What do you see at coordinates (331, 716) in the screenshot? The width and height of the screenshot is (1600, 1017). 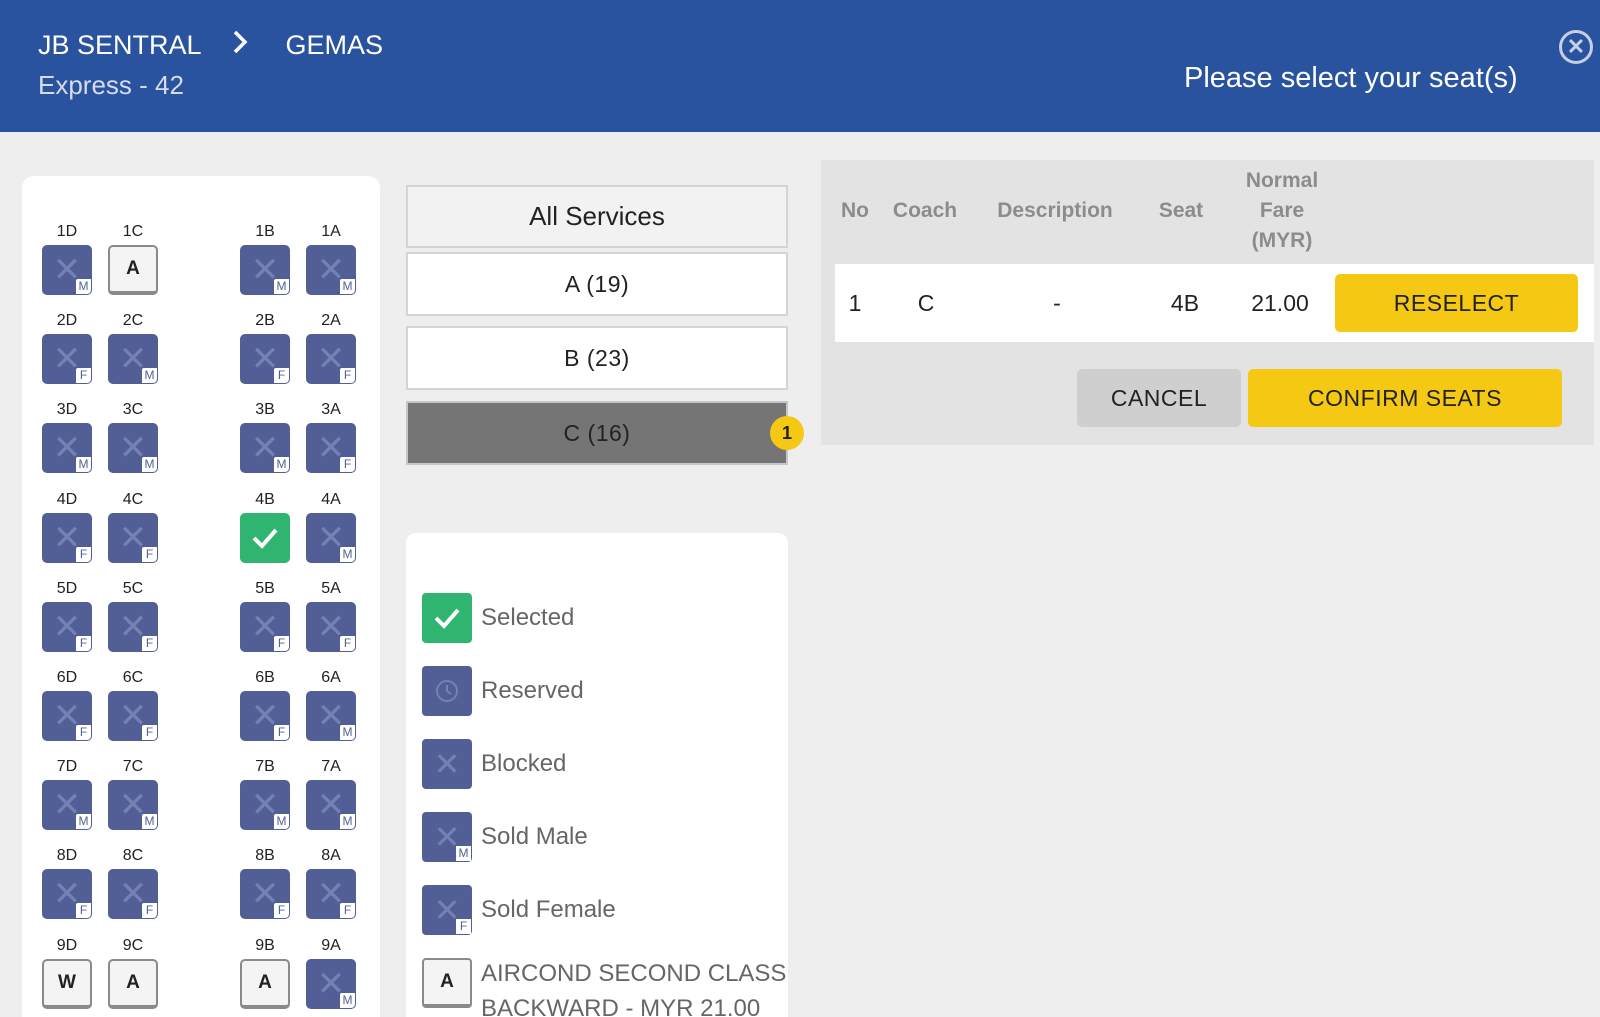 I see `seat-6a: ✕ M` at bounding box center [331, 716].